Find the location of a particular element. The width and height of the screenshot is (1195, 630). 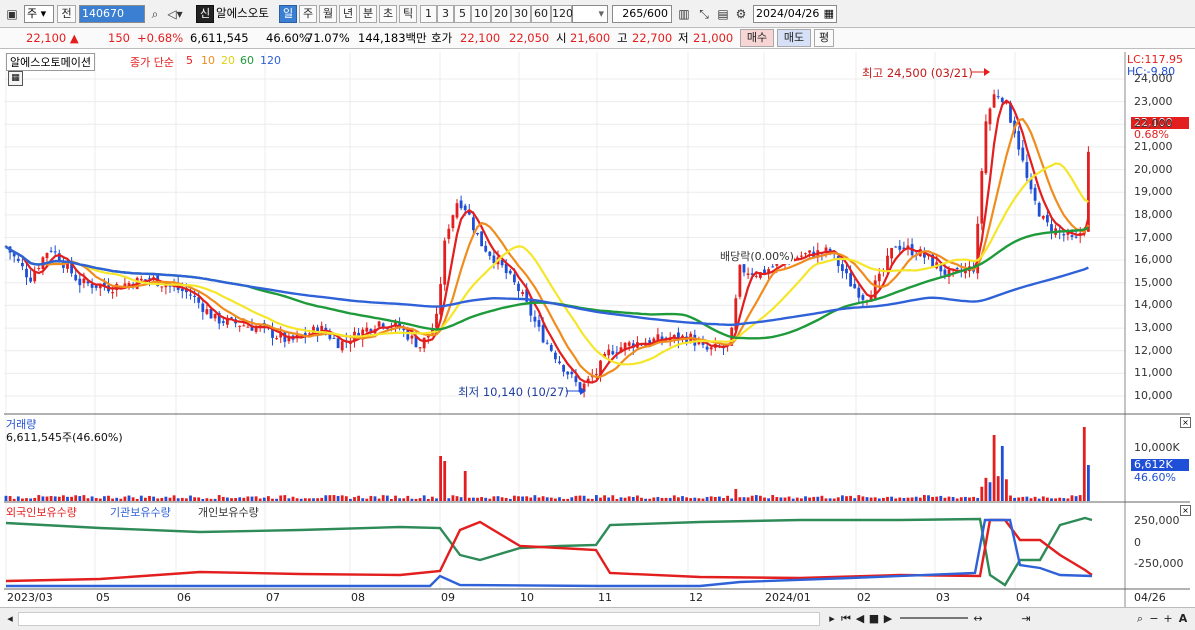

indiv-holder-label: 개인보유수량 is located at coordinates (228, 512).